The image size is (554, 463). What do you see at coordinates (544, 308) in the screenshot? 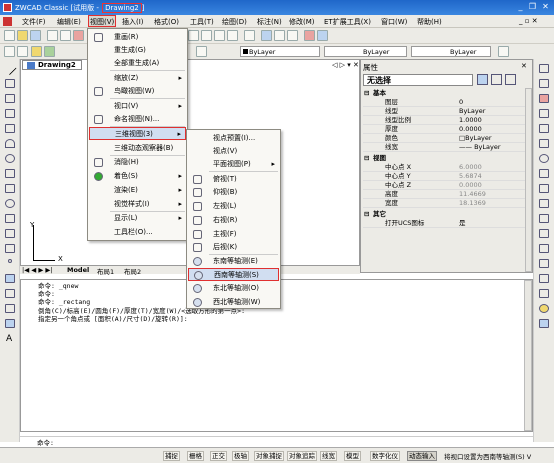
I see `explode-icon` at bounding box center [544, 308].